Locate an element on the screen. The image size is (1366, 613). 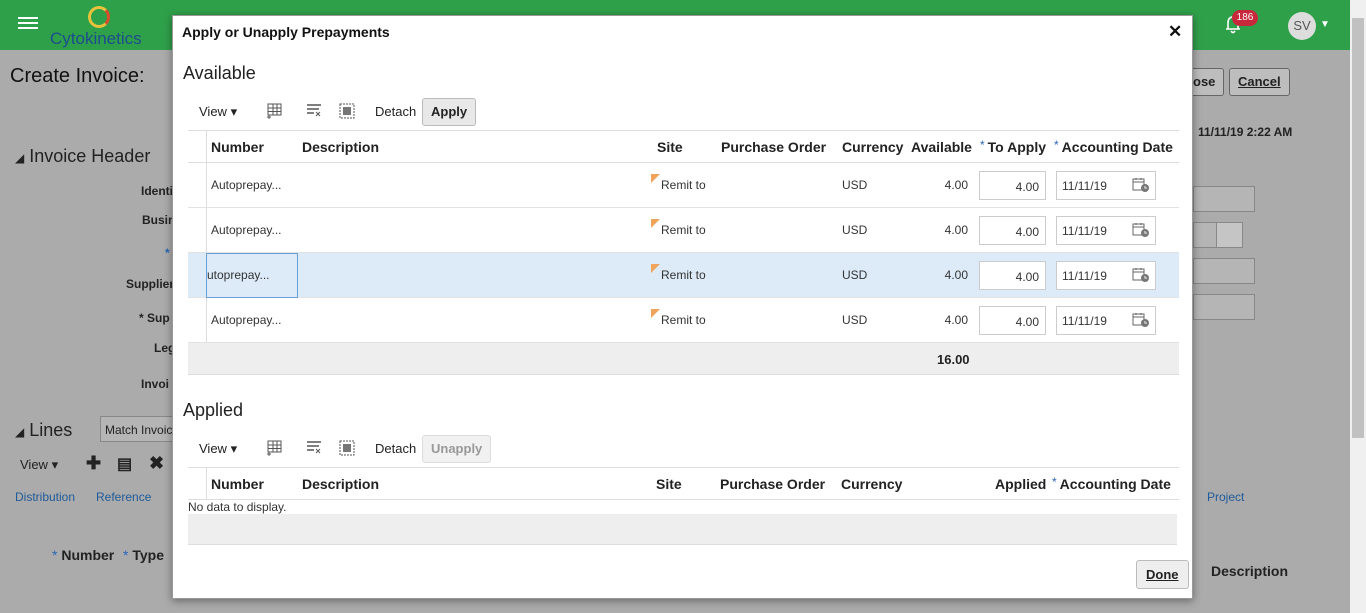
bg-view-menu: View ▾ is located at coordinates (39, 465).